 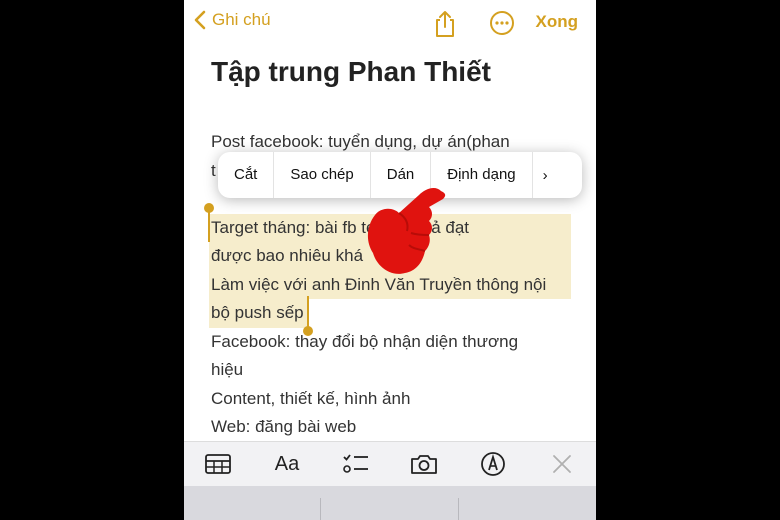 What do you see at coordinates (424, 464) in the screenshot?
I see `camera-icon` at bounding box center [424, 464].